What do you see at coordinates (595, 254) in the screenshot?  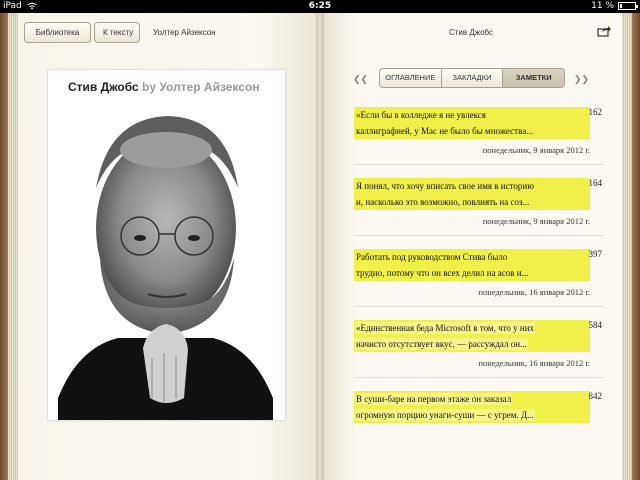 I see `note-page-number: 397` at bounding box center [595, 254].